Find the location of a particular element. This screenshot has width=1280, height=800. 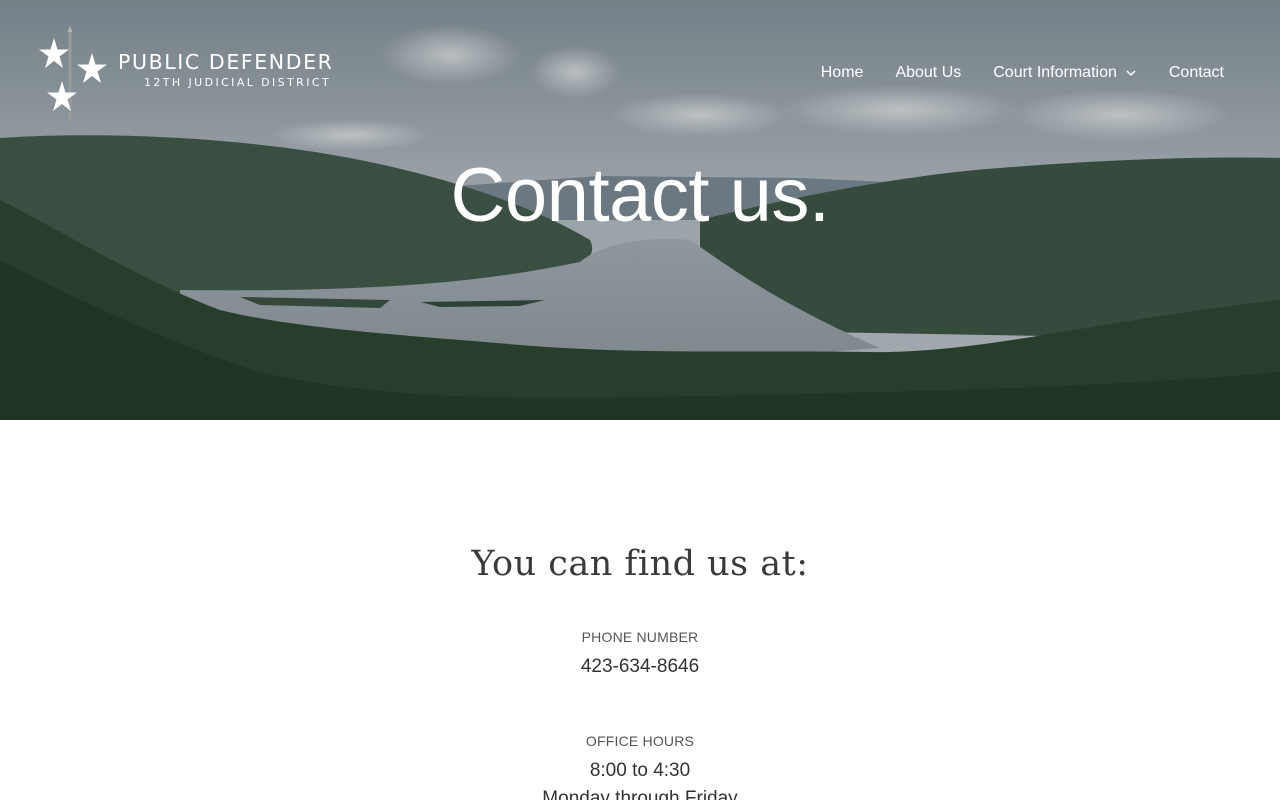

nav-link-about-us: About Us is located at coordinates (928, 73).